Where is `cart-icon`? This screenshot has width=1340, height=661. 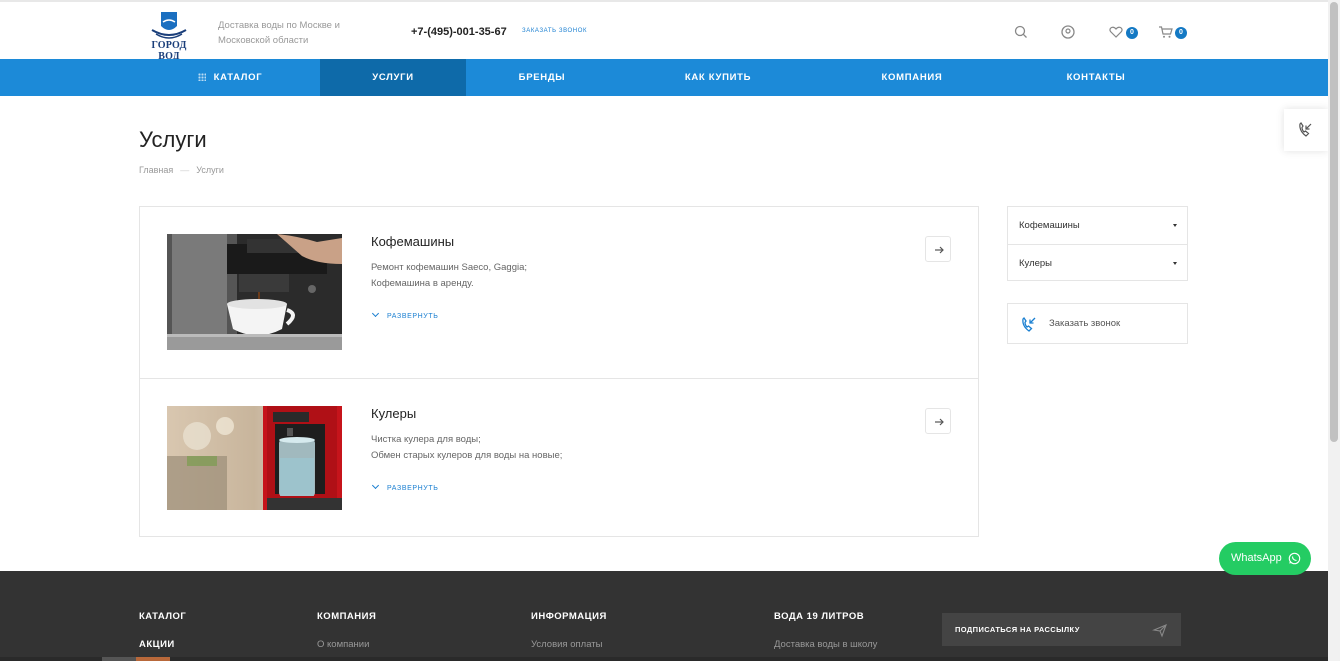 cart-icon is located at coordinates (1166, 32).